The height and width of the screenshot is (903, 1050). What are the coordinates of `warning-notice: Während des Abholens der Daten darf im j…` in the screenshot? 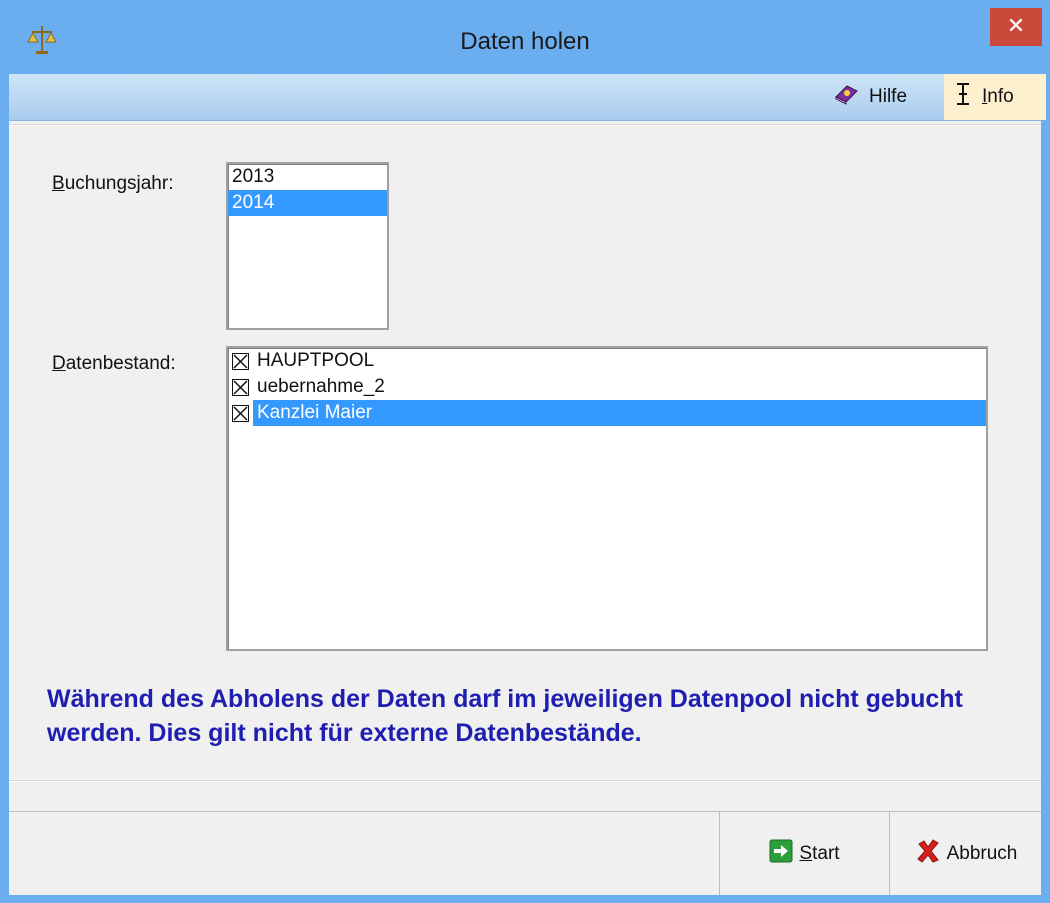 It's located at (505, 716).